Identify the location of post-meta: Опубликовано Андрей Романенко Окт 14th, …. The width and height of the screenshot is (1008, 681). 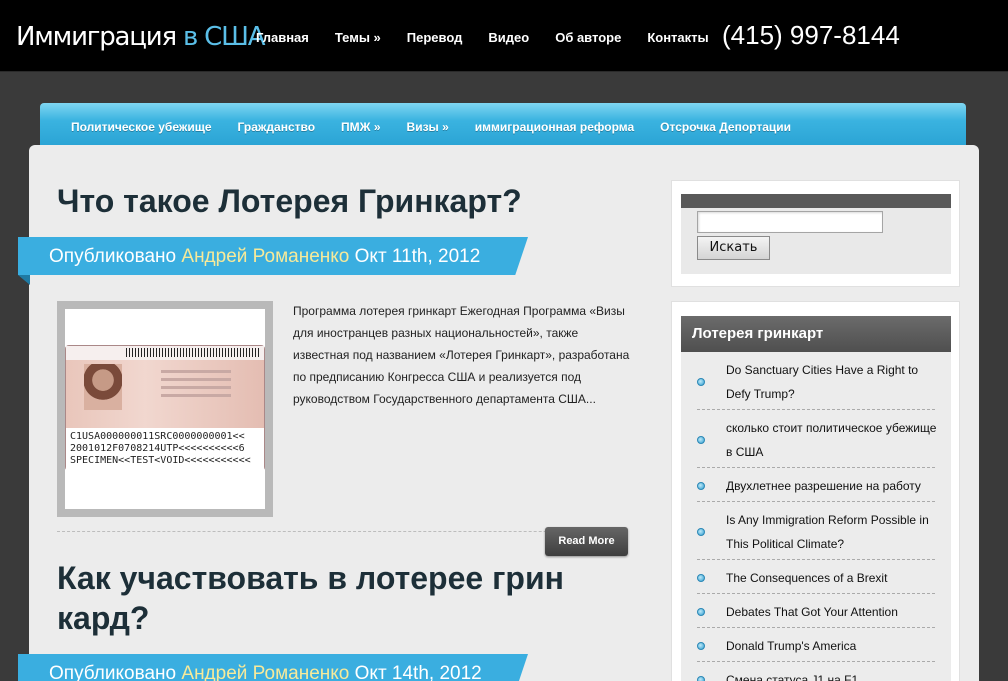
(265, 672).